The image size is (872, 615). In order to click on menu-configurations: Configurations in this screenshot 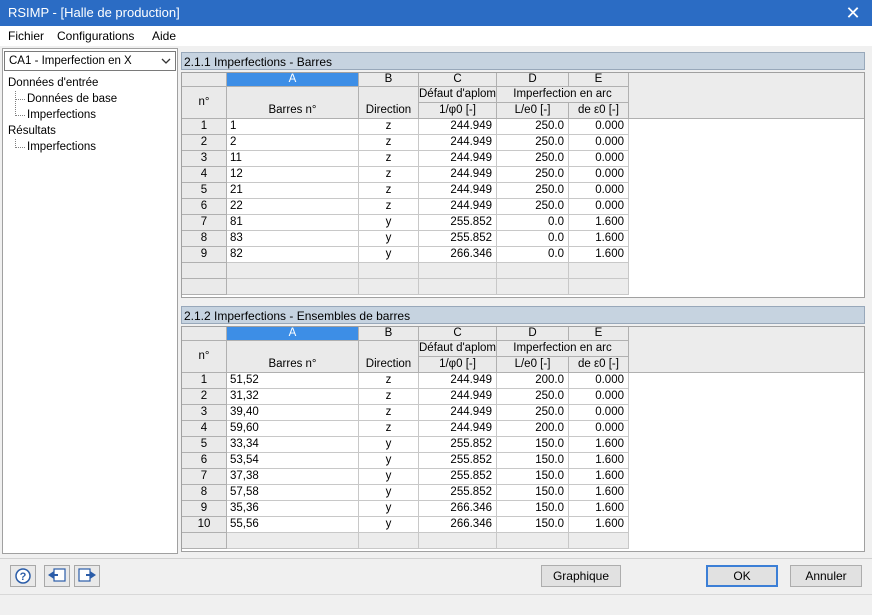, I will do `click(95, 36)`.